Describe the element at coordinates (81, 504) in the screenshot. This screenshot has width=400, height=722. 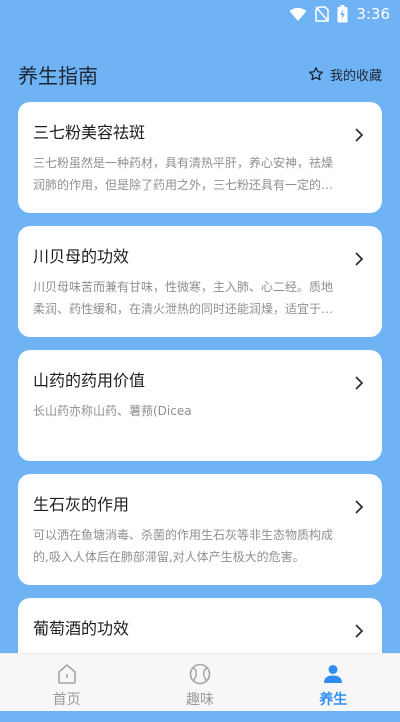
I see `article-title: 生石灰的作用` at that location.